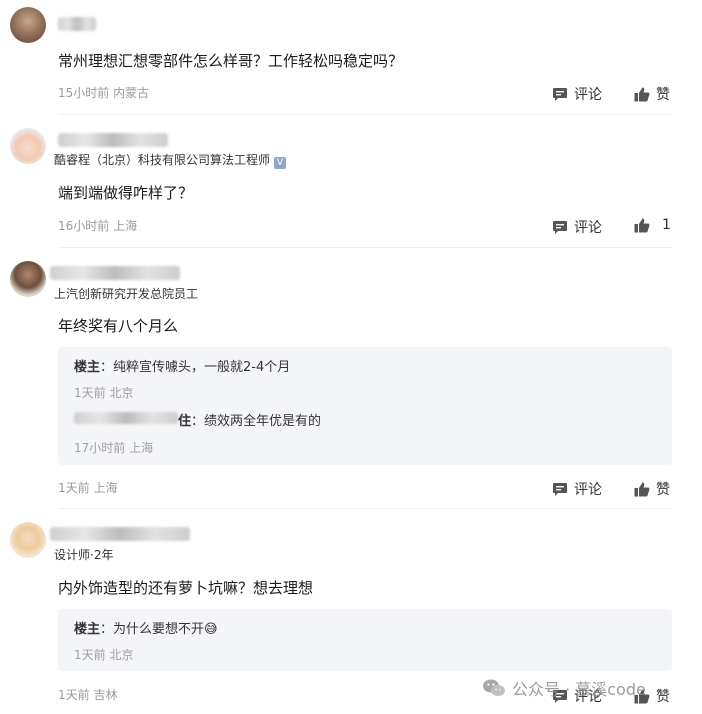  What do you see at coordinates (666, 225) in the screenshot?
I see `like-count: 1` at bounding box center [666, 225].